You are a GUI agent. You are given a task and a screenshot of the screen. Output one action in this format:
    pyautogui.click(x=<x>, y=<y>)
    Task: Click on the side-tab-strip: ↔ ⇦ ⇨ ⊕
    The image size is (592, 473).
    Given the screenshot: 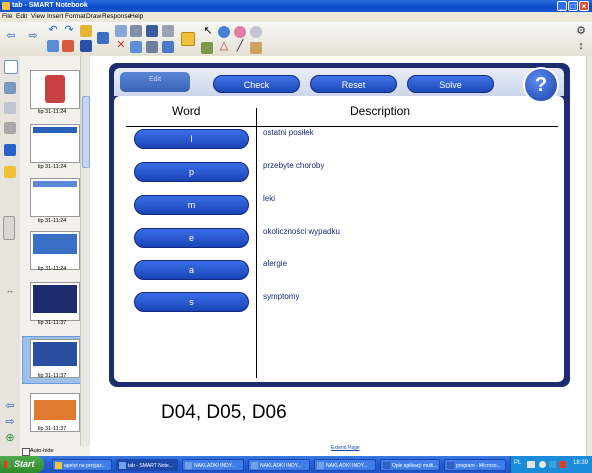 What is the action you would take?
    pyautogui.click(x=10, y=256)
    